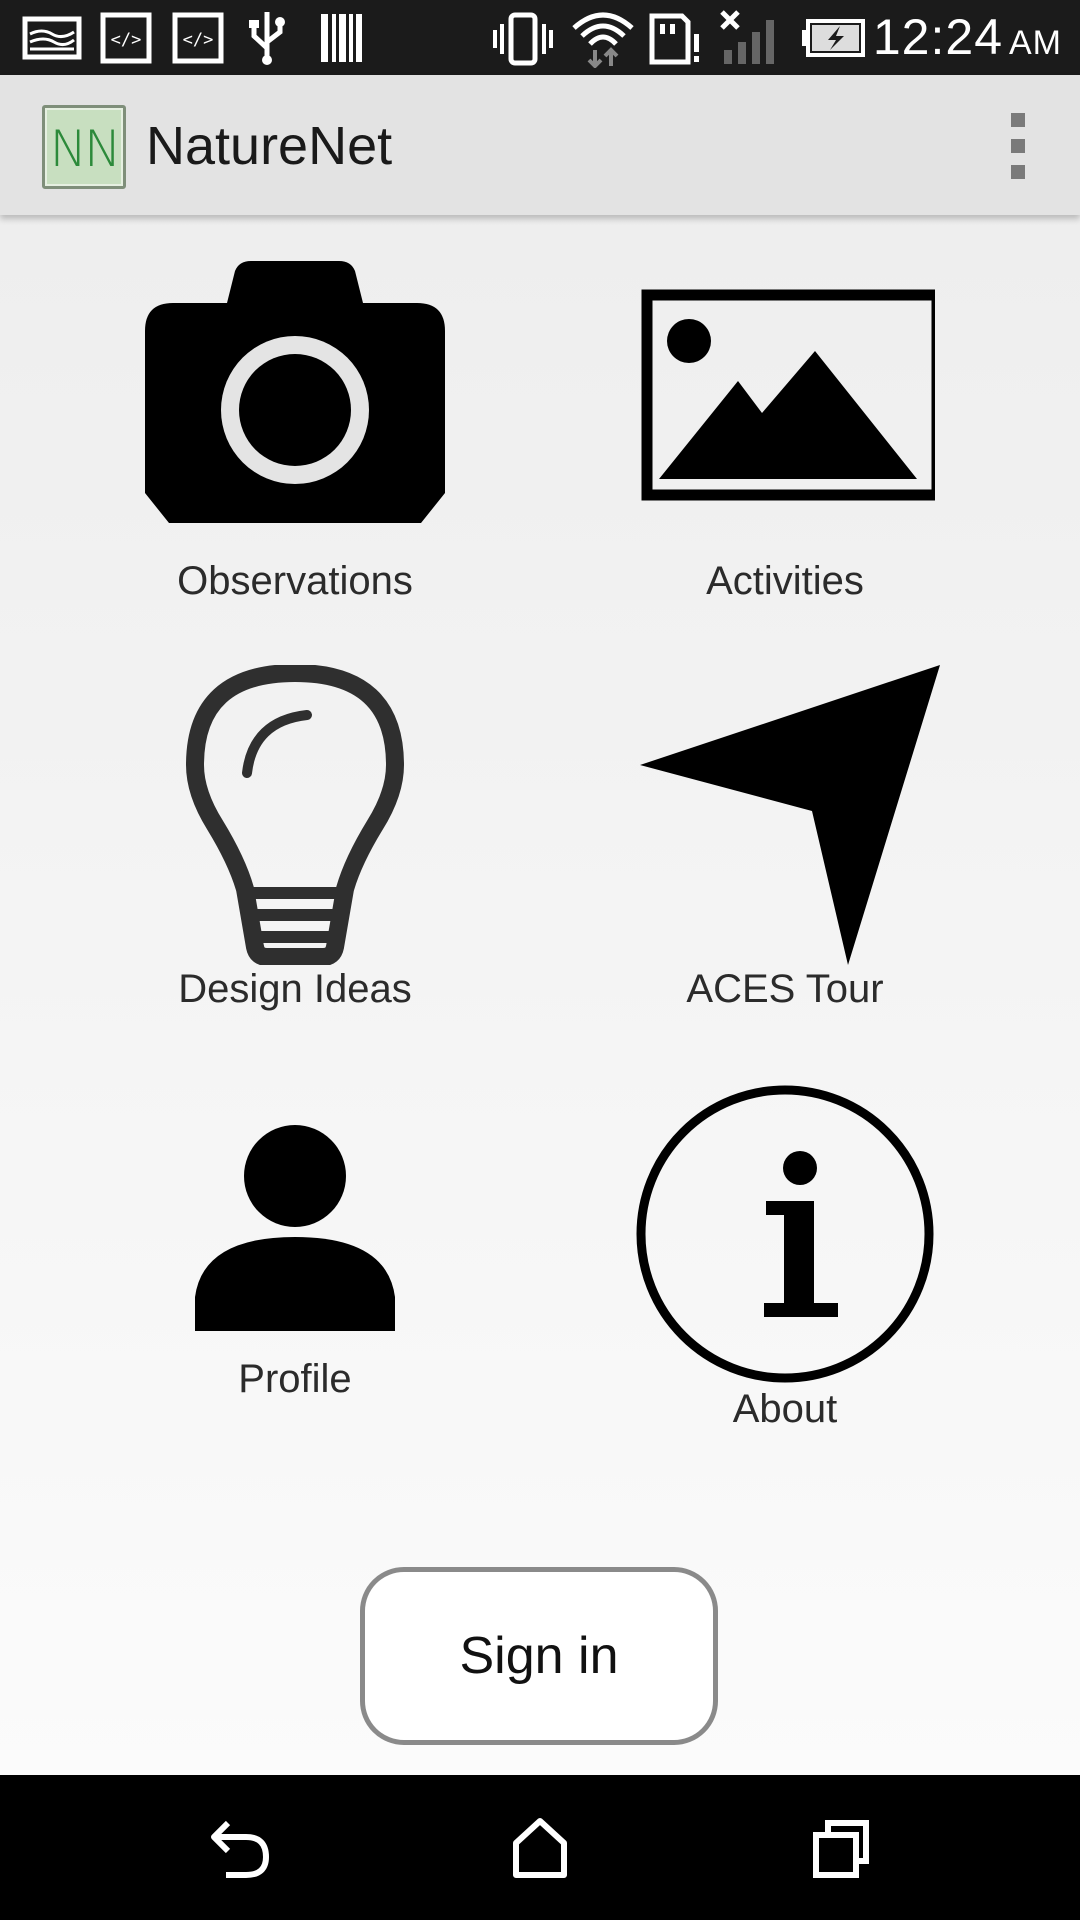  I want to click on wifi-icon, so click(603, 40).